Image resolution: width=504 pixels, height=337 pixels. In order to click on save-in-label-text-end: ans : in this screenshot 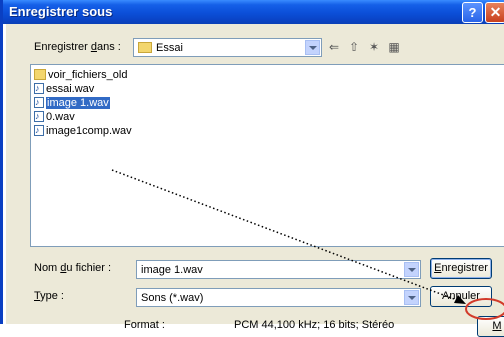, I will do `click(108, 47)`.